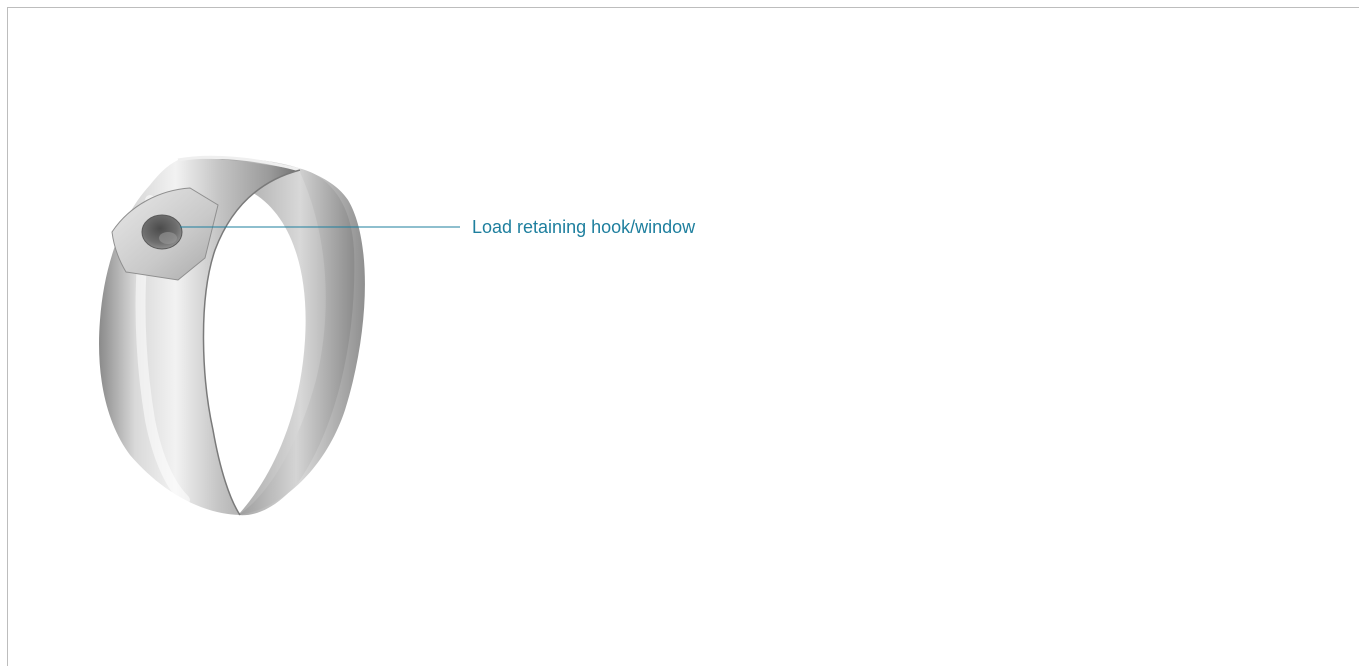 This screenshot has height=666, width=1359. I want to click on clamp-ring-illustration, so click(279, 335).